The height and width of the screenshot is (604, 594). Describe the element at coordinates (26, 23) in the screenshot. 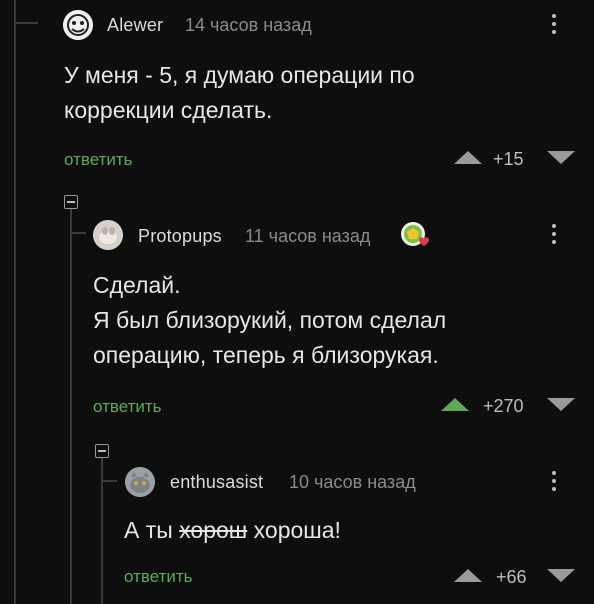

I see `thread-connector-root` at that location.